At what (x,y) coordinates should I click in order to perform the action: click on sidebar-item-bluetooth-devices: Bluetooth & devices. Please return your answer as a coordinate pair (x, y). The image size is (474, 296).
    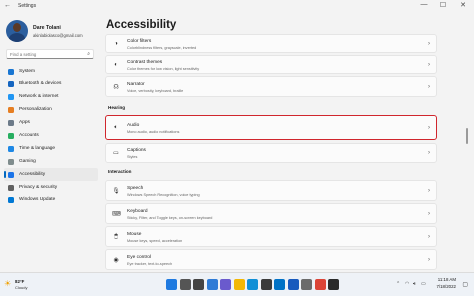
    Looking at the image, I should click on (51, 84).